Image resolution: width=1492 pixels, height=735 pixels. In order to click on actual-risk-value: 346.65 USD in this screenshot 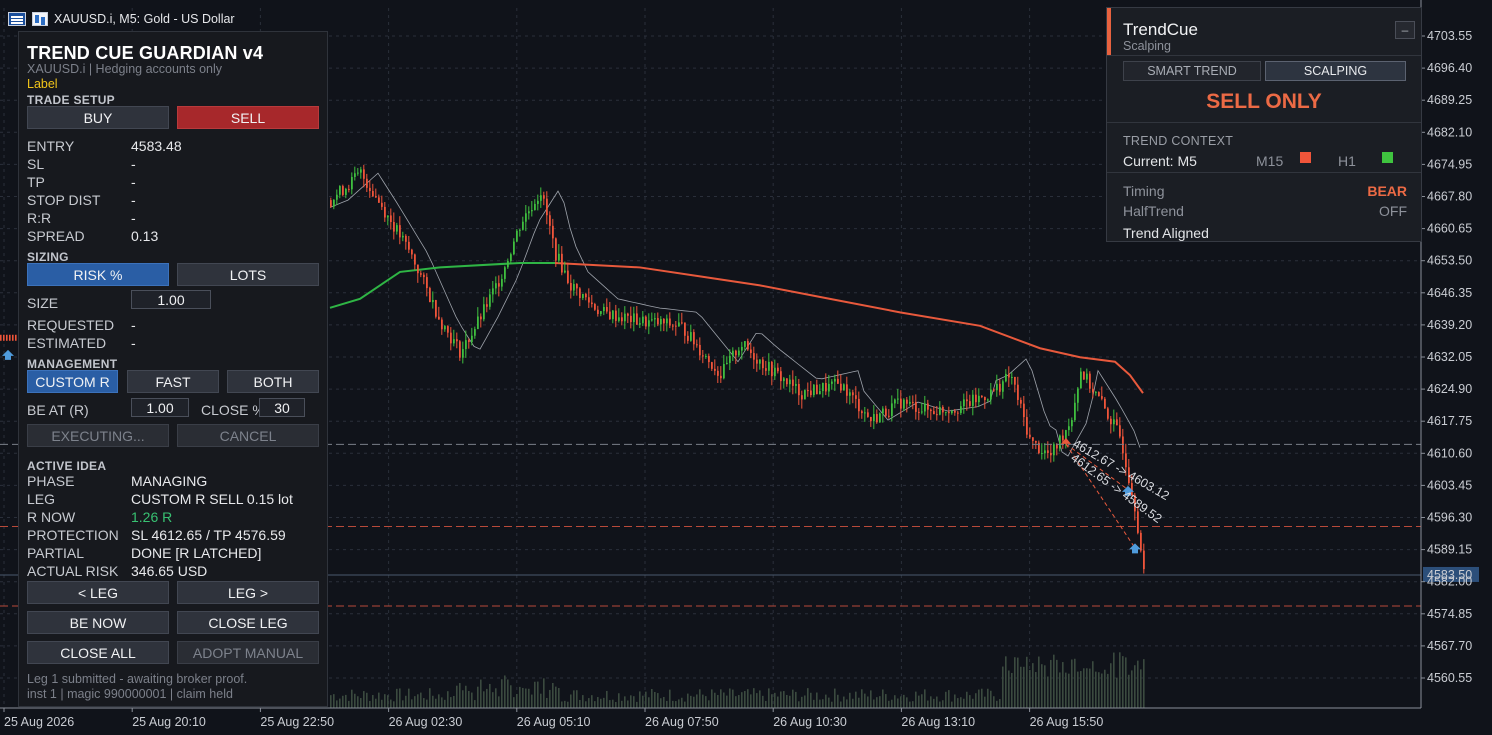, I will do `click(169, 571)`.